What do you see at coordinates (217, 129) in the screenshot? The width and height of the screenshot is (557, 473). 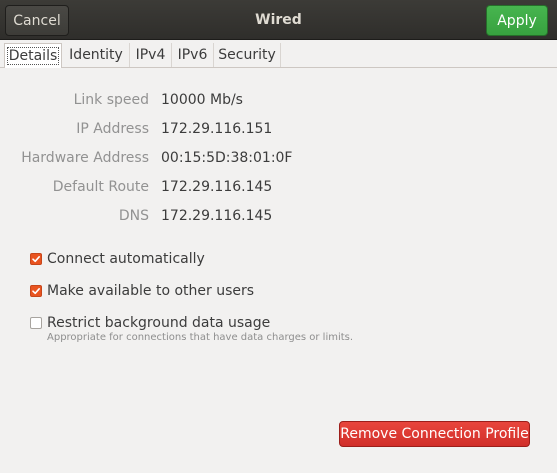 I see `detail-value: 172.29.116.151` at bounding box center [217, 129].